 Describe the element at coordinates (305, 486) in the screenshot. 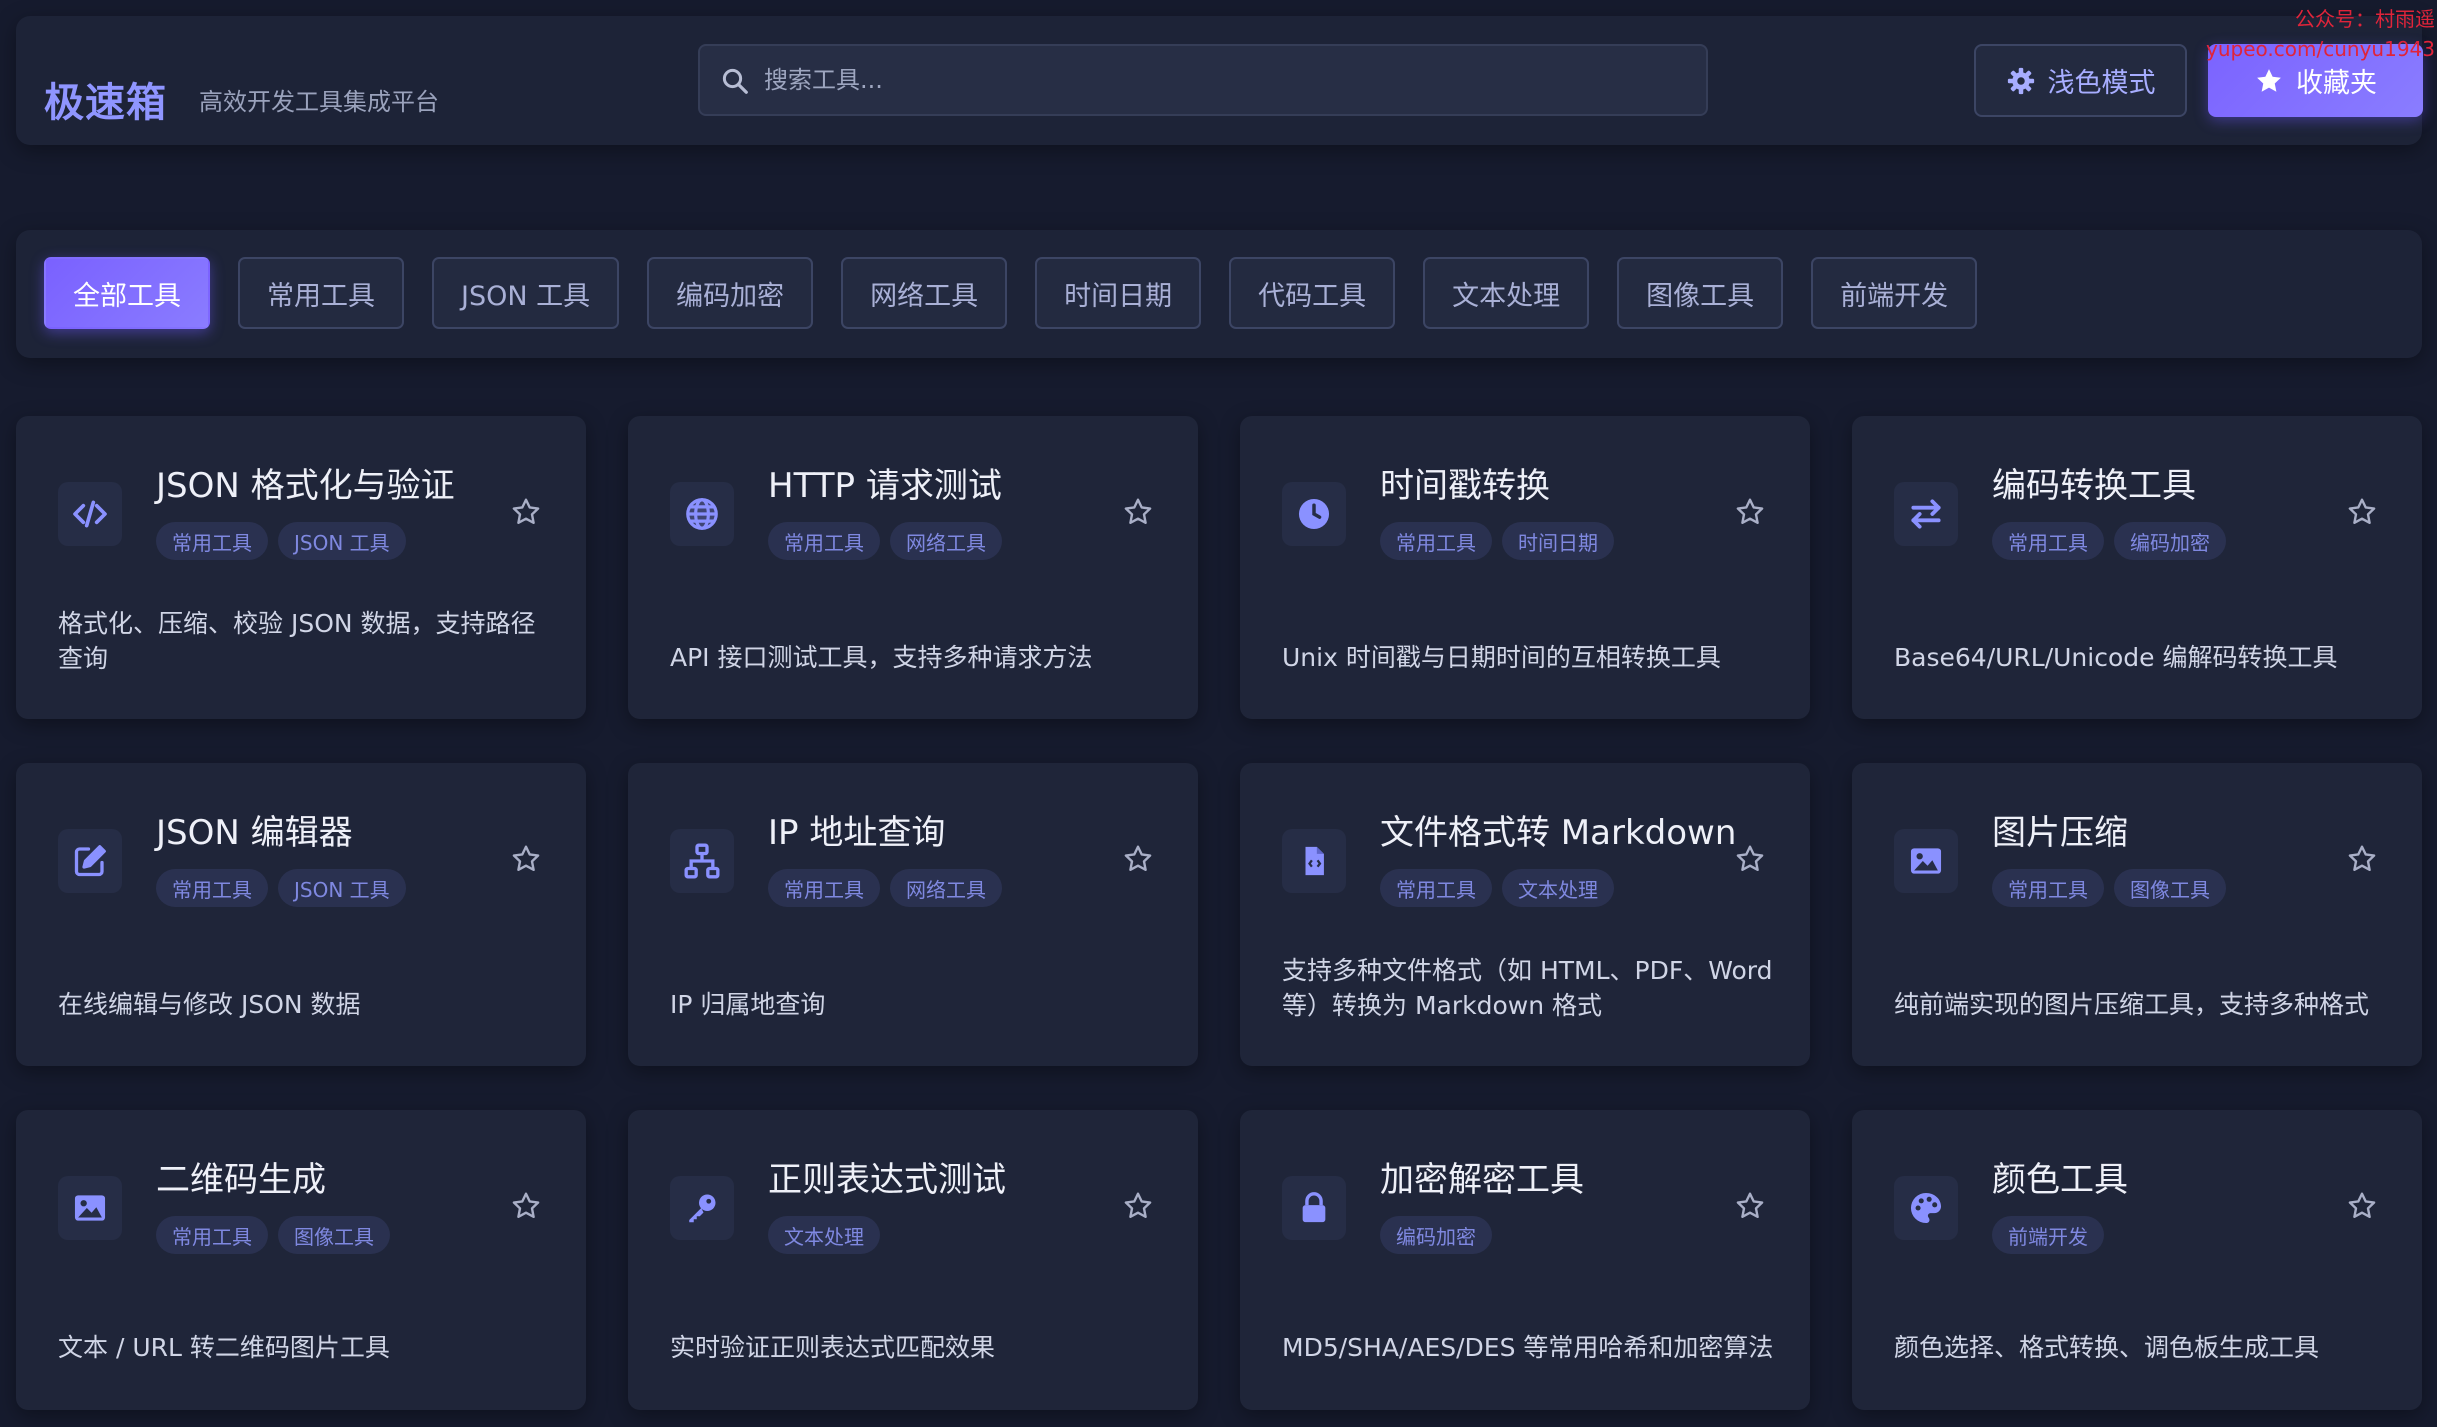

I see `tool-title: JSON 格式化与验证` at that location.